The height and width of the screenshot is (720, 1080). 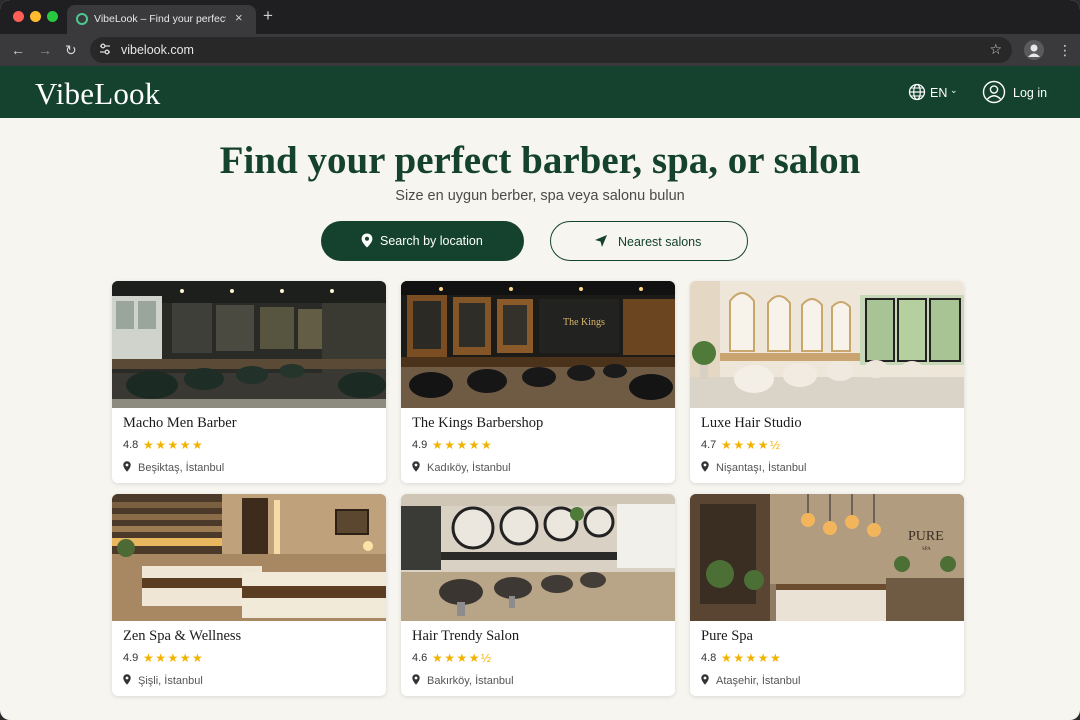 I want to click on salon-name: Macho Men Barber, so click(x=180, y=423).